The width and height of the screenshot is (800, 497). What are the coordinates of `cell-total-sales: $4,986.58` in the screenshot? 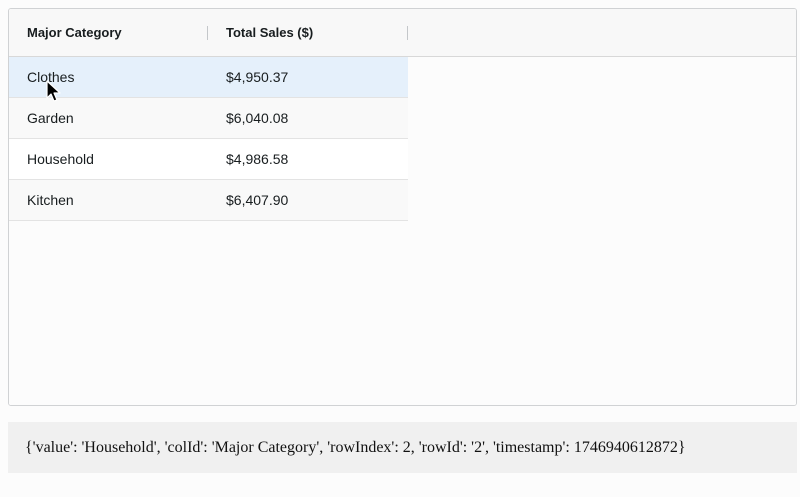 It's located at (308, 159).